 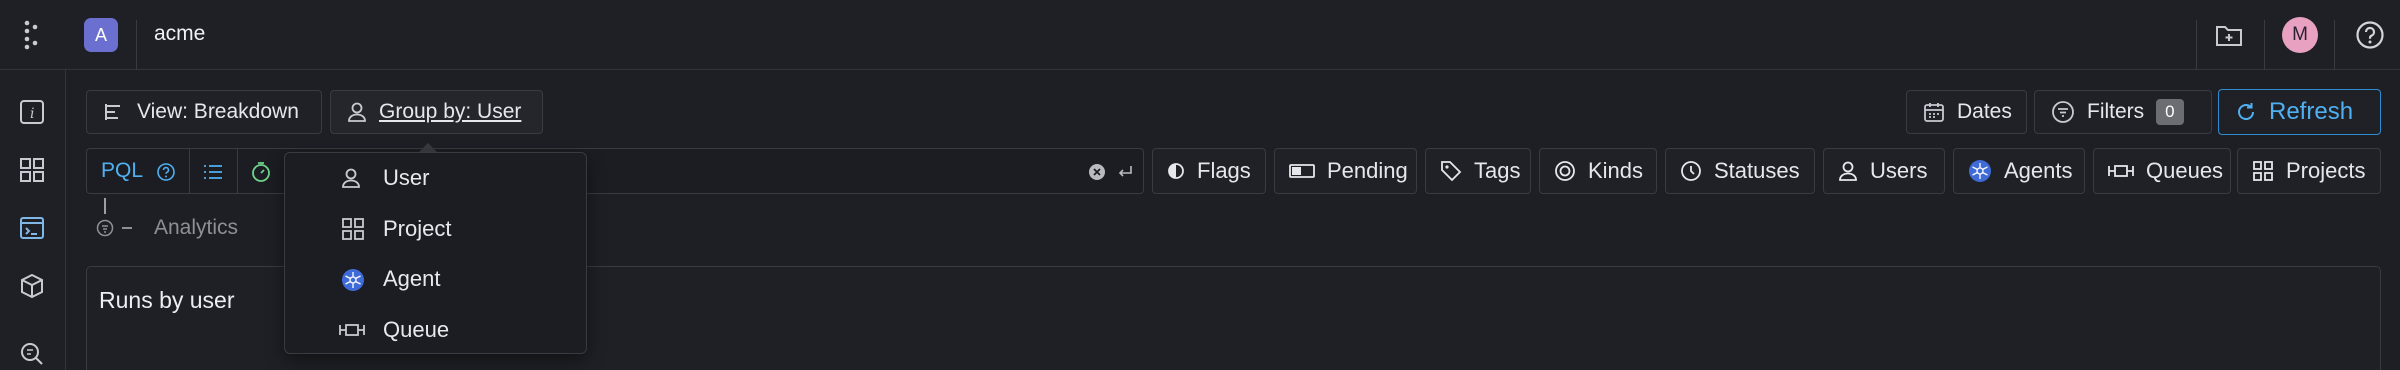 What do you see at coordinates (32, 228) in the screenshot?
I see `terminal-icon` at bounding box center [32, 228].